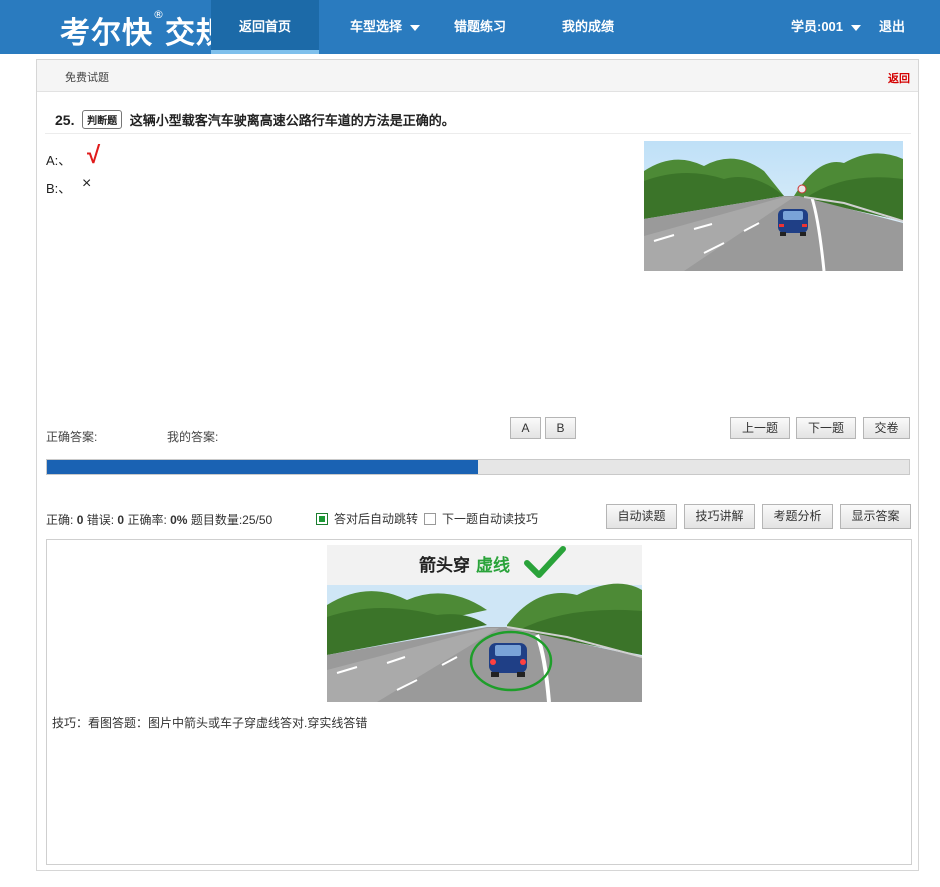 This screenshot has width=940, height=887. Describe the element at coordinates (72, 437) in the screenshot. I see `correct-answer-label: 正确答案:` at that location.